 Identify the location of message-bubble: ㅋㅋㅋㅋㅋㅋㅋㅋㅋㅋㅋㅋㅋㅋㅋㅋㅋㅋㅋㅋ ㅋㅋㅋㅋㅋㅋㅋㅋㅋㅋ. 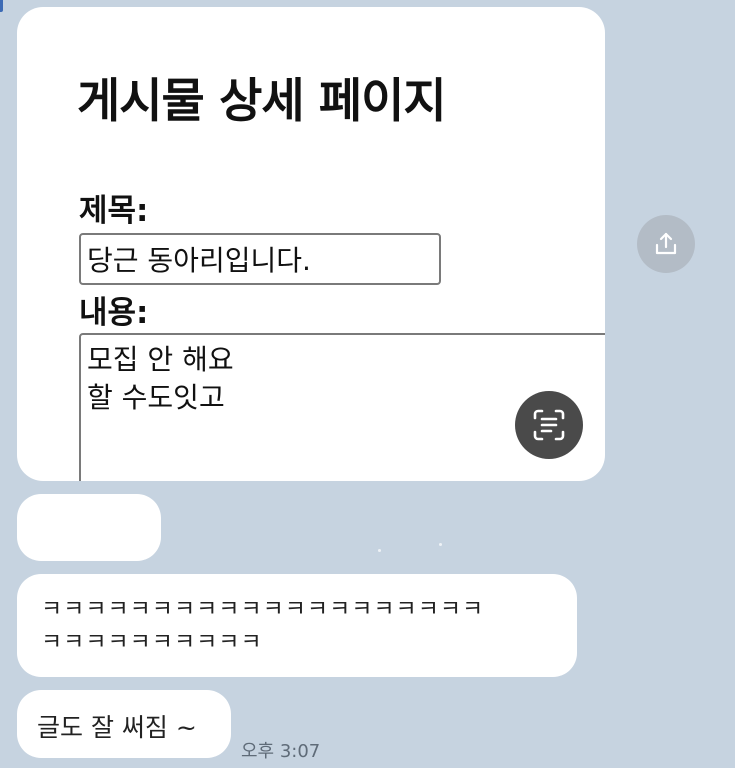
(297, 625).